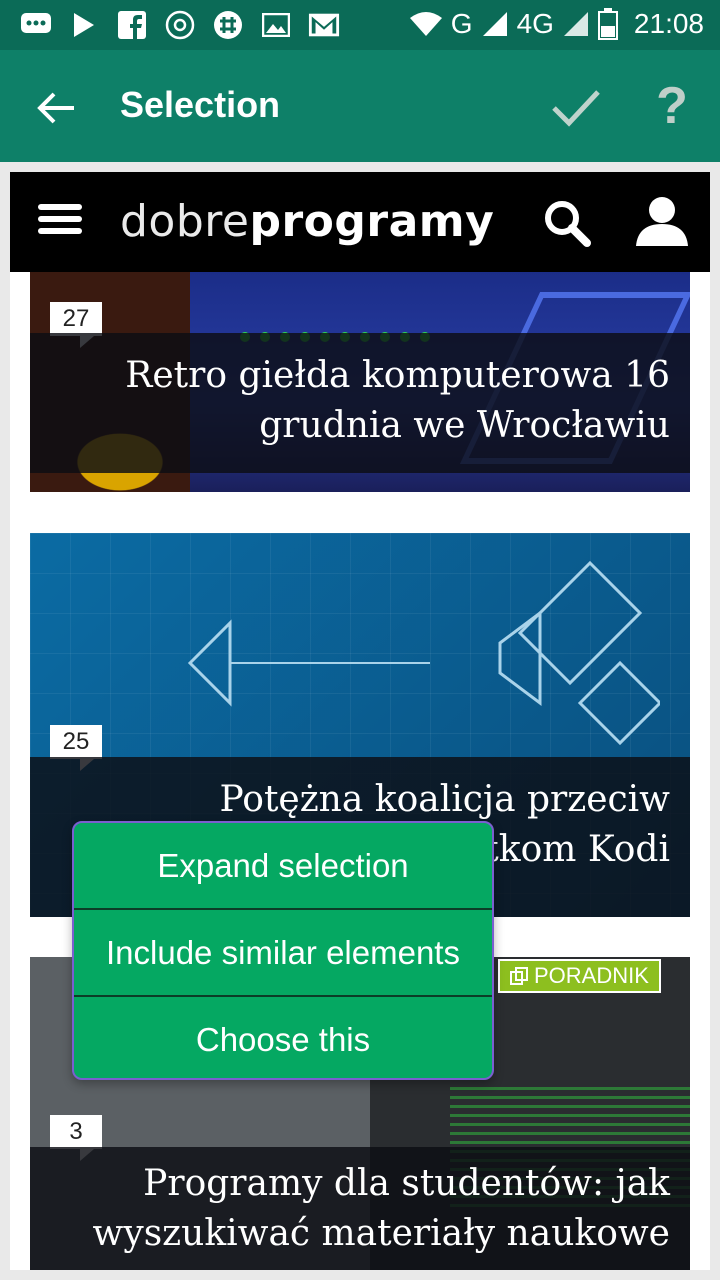 This screenshot has height=1280, width=720. I want to click on user-account-button, so click(664, 222).